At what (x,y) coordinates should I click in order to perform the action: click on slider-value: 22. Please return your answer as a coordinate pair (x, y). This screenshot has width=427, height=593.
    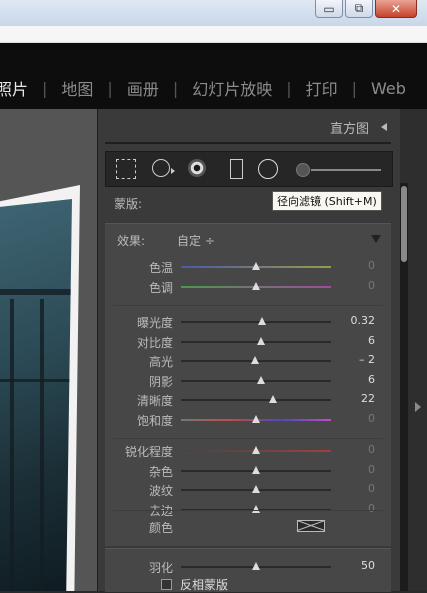
    Looking at the image, I should click on (368, 398).